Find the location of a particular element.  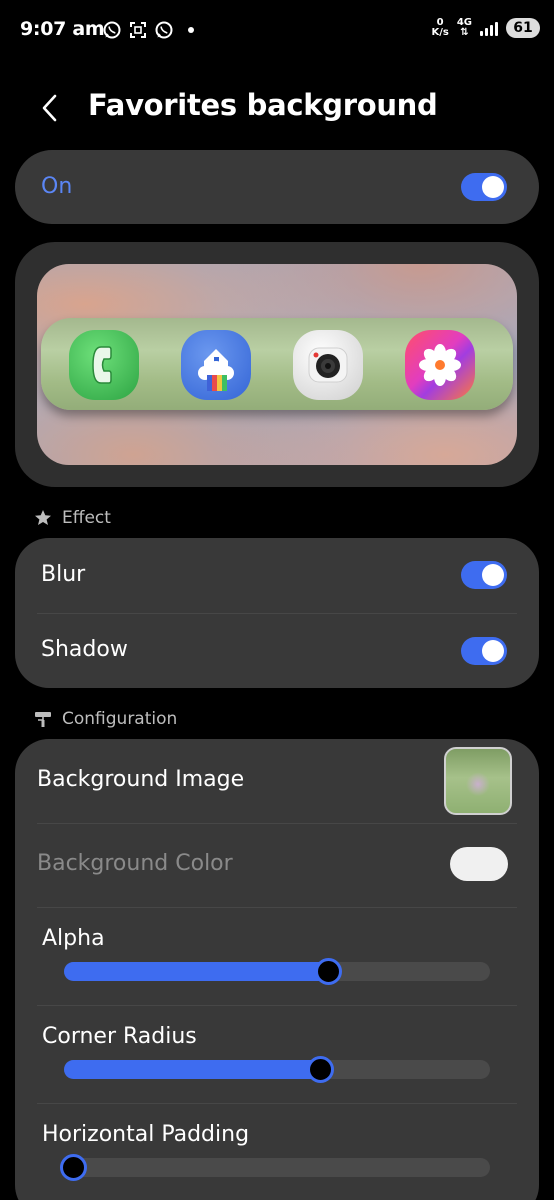

effect-card: Blur Shadow is located at coordinates (277, 613).